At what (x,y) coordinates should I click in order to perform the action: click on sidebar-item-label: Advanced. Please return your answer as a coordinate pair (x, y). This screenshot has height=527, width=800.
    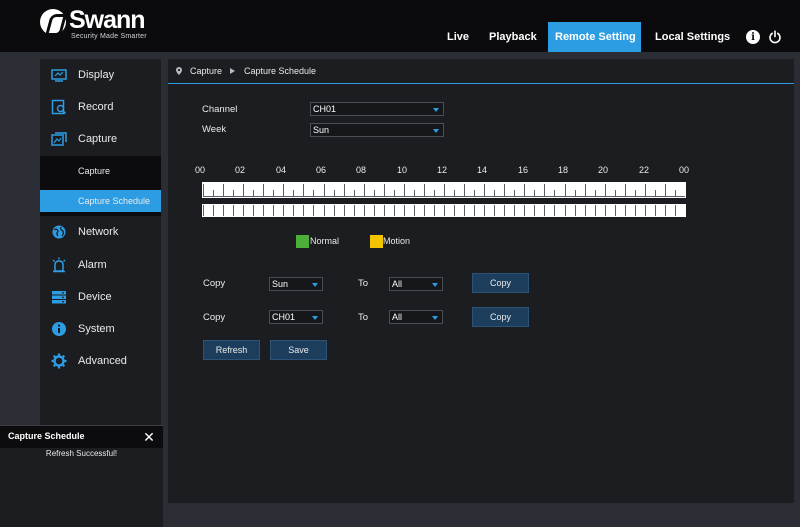
    Looking at the image, I should click on (102, 361).